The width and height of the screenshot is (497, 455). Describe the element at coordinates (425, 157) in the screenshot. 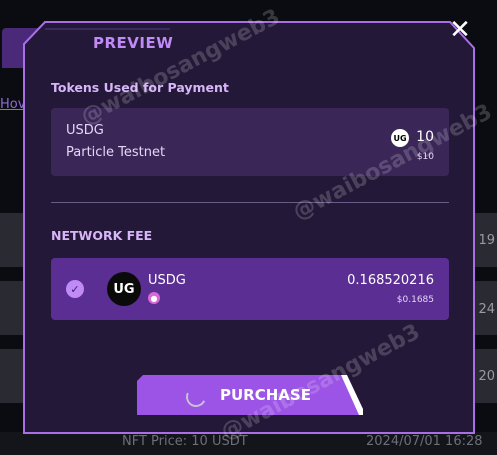

I see `payment-usd-value: $10` at that location.